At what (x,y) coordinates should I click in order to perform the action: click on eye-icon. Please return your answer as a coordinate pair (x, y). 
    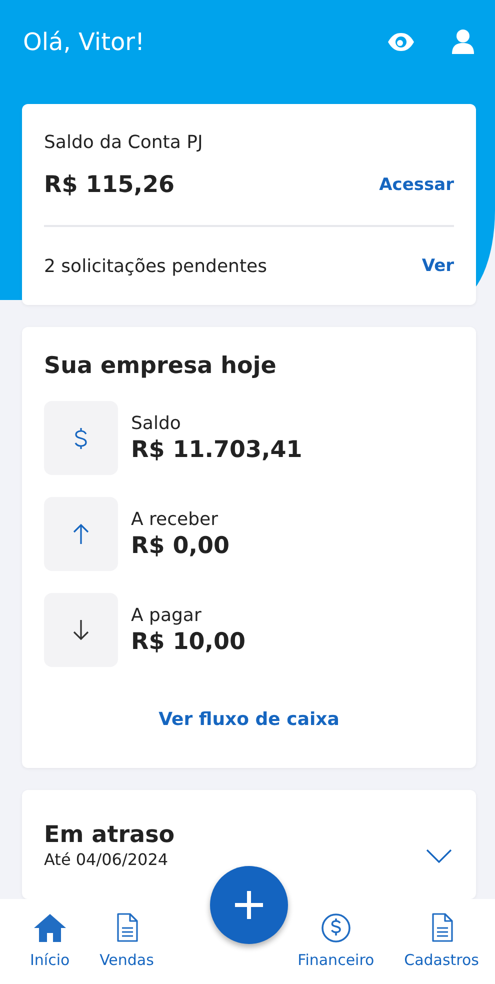
    Looking at the image, I should click on (401, 42).